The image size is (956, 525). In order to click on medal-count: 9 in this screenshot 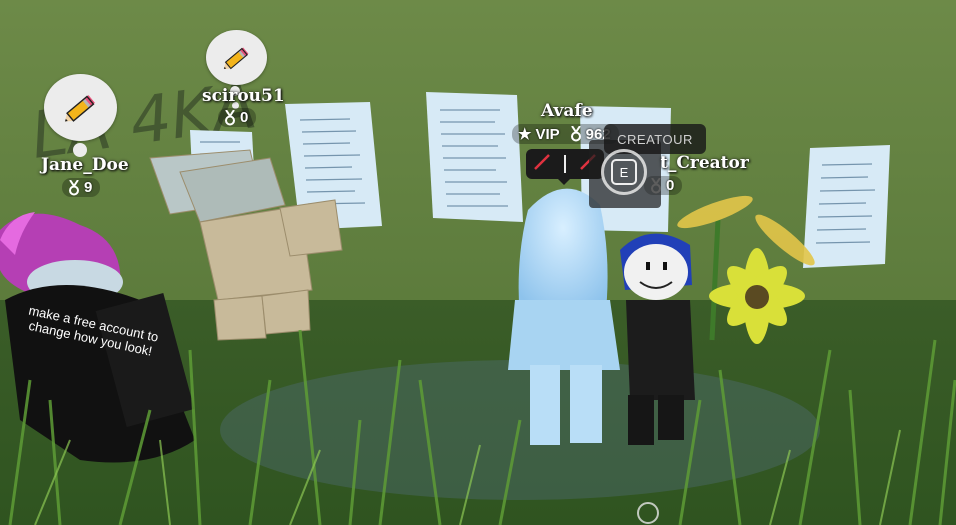, I will do `click(88, 187)`.